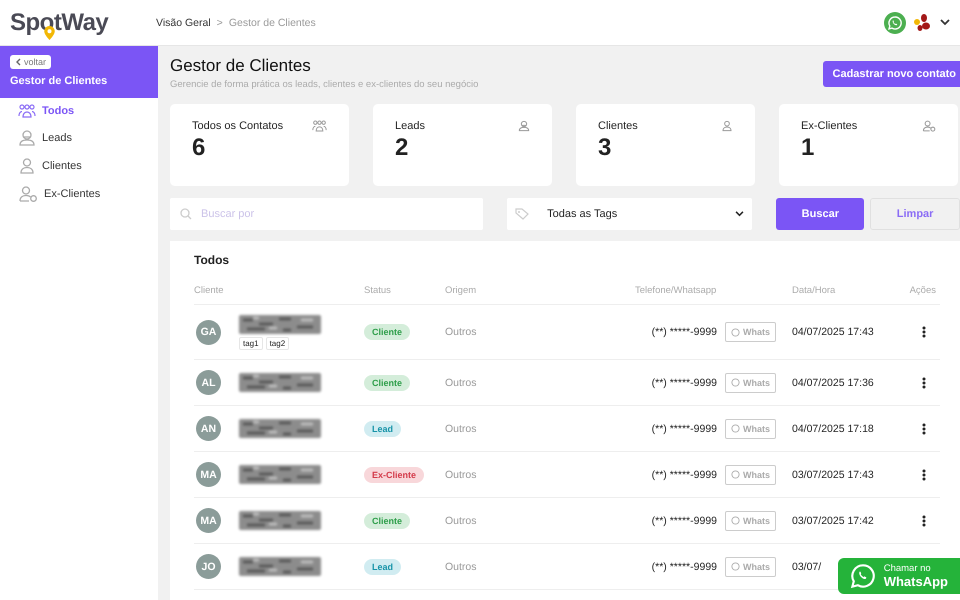  I want to click on tags-dropdown: Todas as Tags, so click(629, 214).